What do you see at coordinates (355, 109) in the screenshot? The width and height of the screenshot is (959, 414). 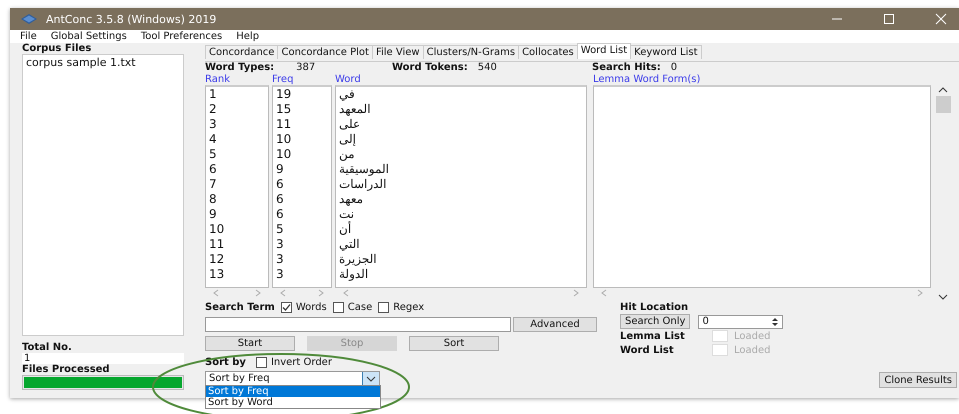 I see `word-cell-text: المعهد` at bounding box center [355, 109].